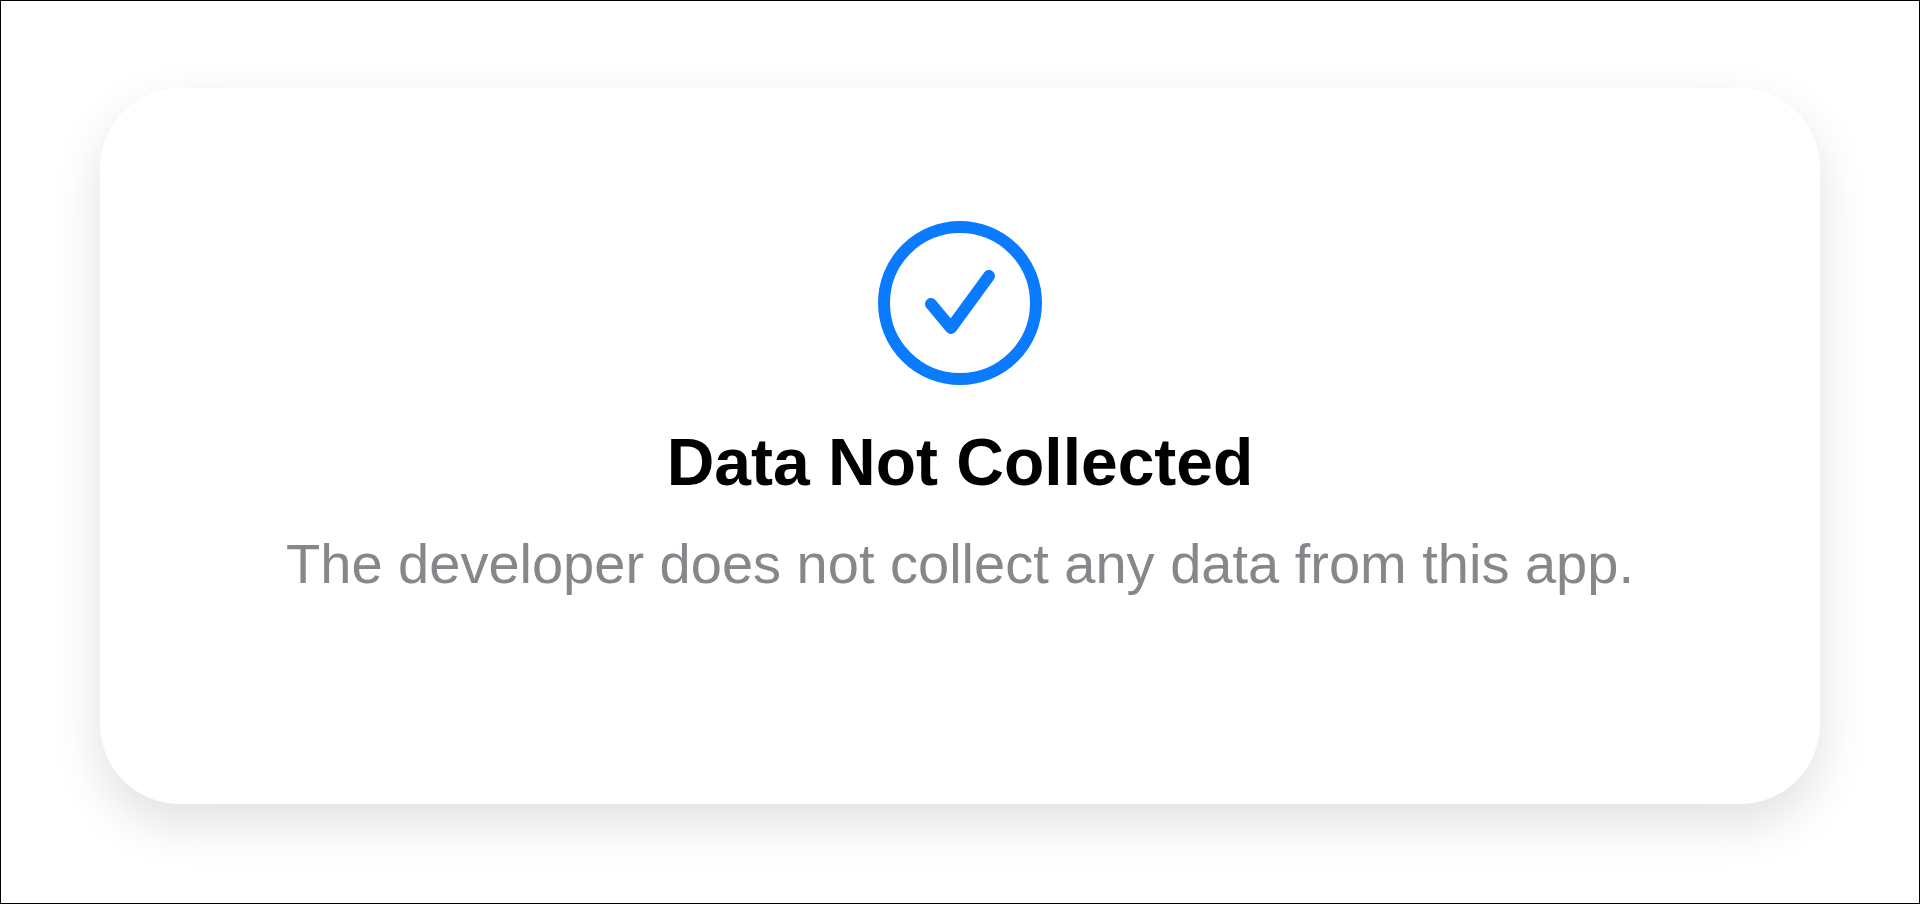 The image size is (1920, 904). I want to click on card-title: Data Not Collected, so click(960, 462).